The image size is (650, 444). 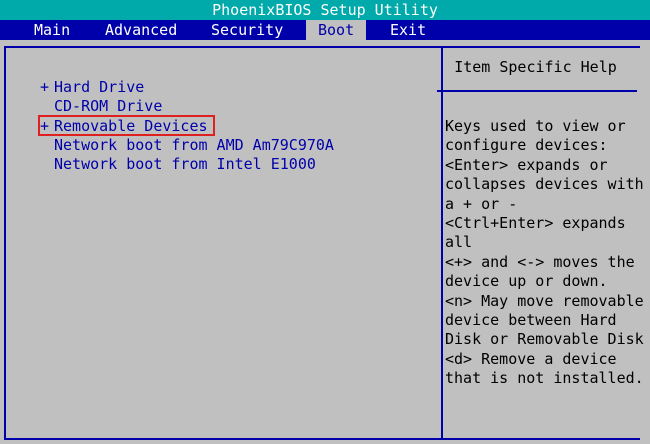 I want to click on boot-item-hard-drive: + Hard Drive, so click(x=187, y=87).